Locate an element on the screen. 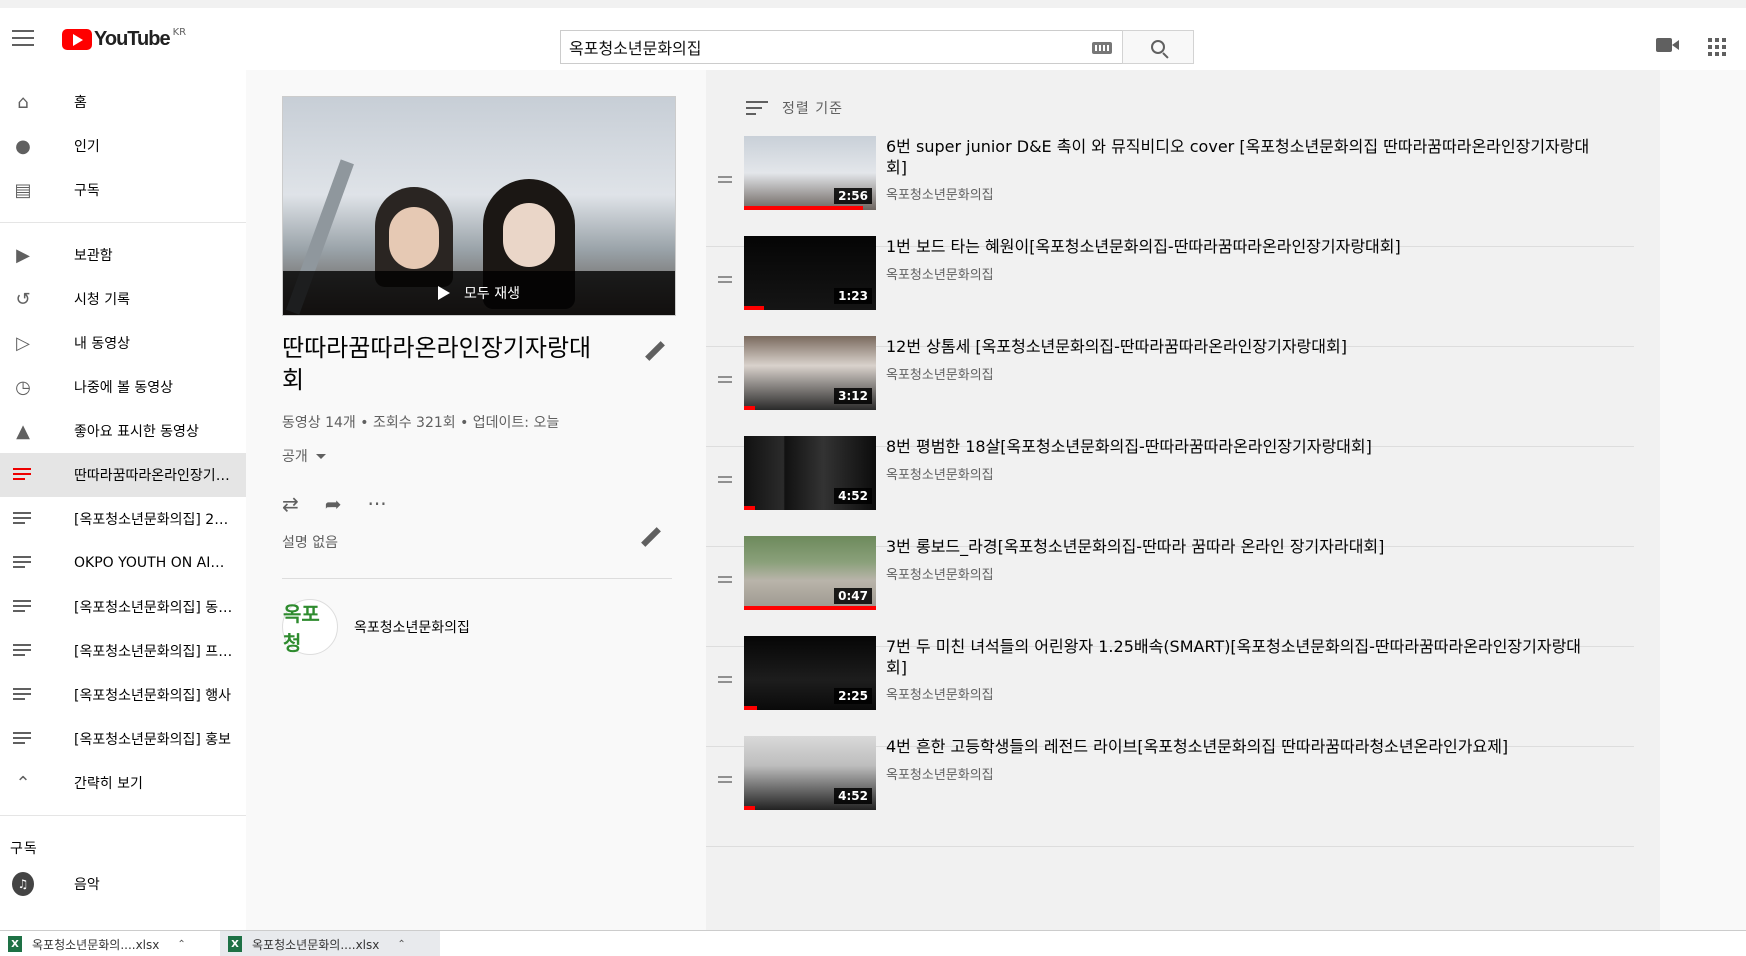 Image resolution: width=1746 pixels, height=956 pixels. apps-grid-icon is located at coordinates (1717, 47).